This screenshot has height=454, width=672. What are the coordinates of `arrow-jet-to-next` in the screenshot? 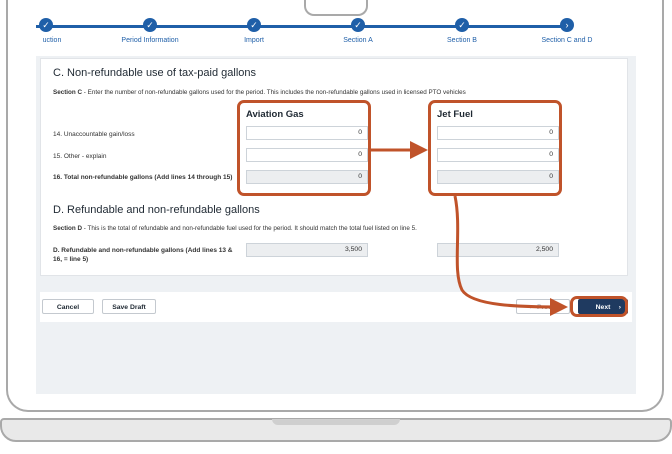 It's located at (510, 255).